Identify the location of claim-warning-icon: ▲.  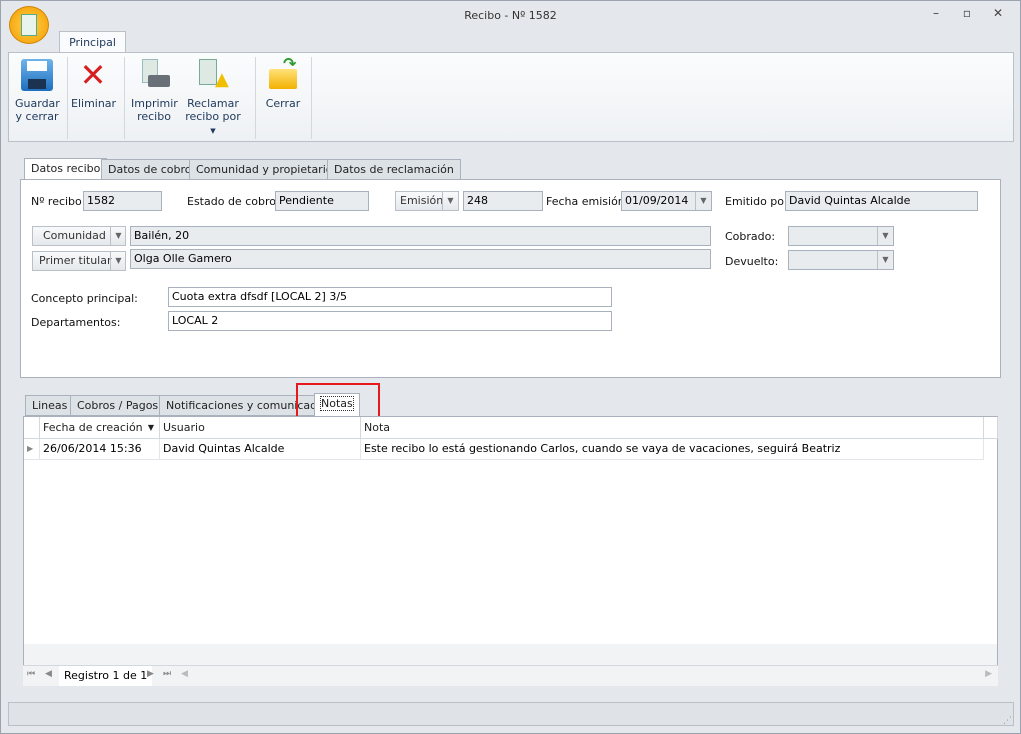
(213, 75).